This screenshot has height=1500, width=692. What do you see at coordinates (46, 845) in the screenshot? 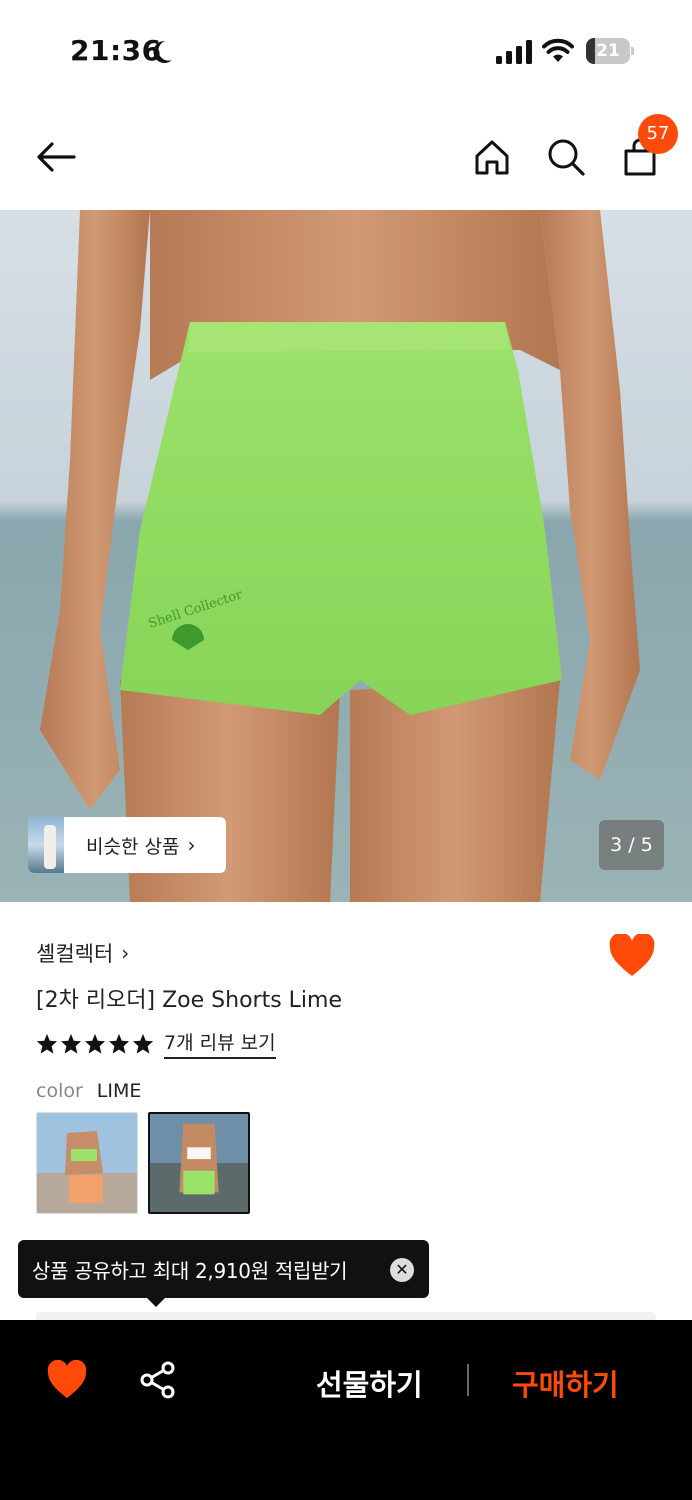
I see `similar-products-thumbnail` at bounding box center [46, 845].